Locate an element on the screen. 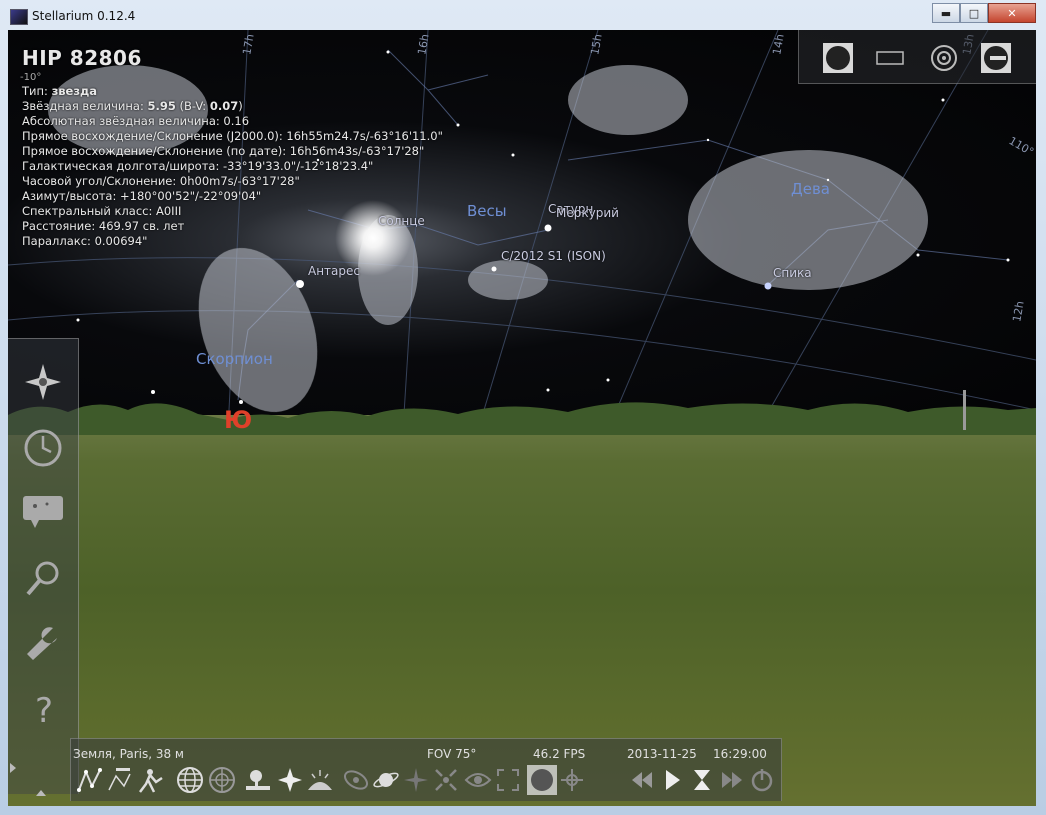 The image size is (1046, 815). help-icon: ? is located at coordinates (44, 709).